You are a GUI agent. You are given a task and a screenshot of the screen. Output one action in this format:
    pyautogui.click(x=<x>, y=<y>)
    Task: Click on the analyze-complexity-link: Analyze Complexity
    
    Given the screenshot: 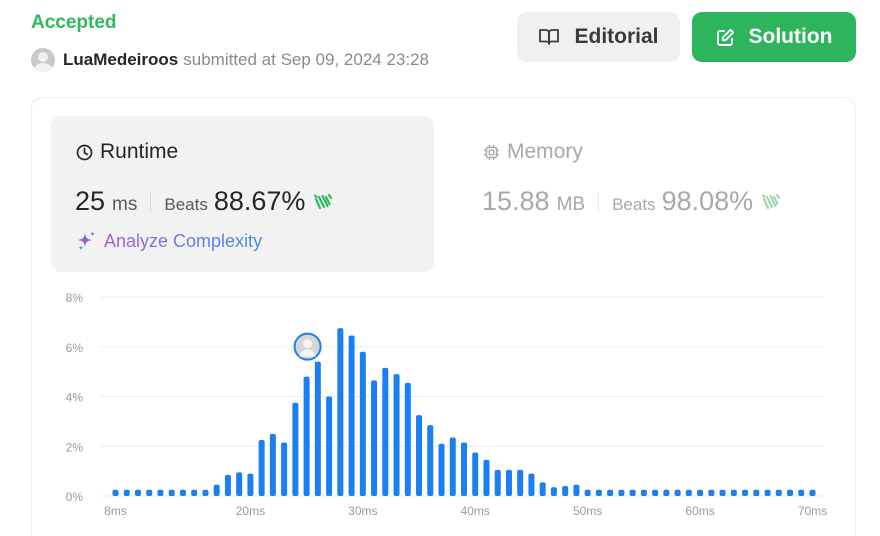 What is the action you would take?
    pyautogui.click(x=169, y=241)
    